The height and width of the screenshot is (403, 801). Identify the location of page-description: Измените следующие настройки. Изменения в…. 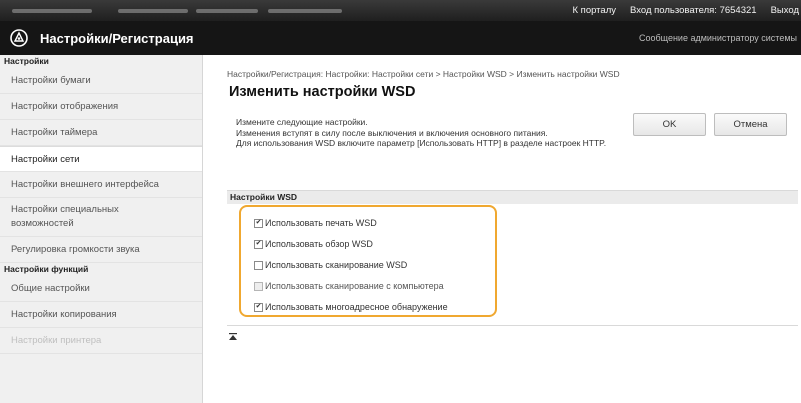
(421, 132).